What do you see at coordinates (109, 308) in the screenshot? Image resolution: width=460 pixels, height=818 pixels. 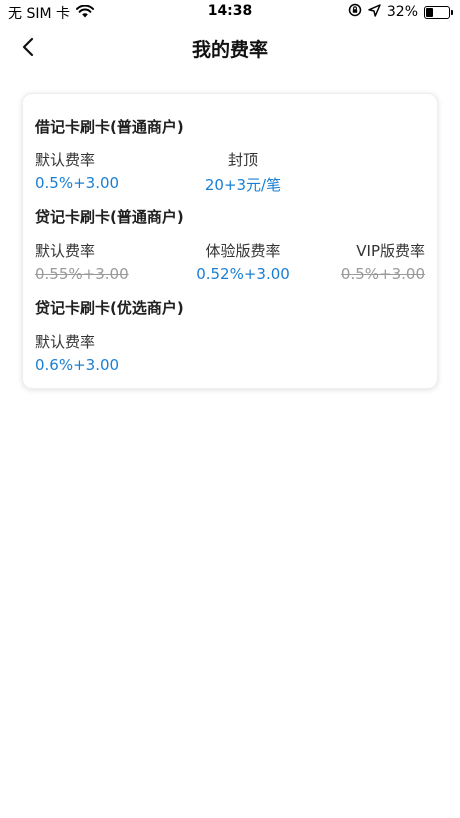 I see `section-title-credit-preferred: 贷记卡刷卡(优选商户)` at bounding box center [109, 308].